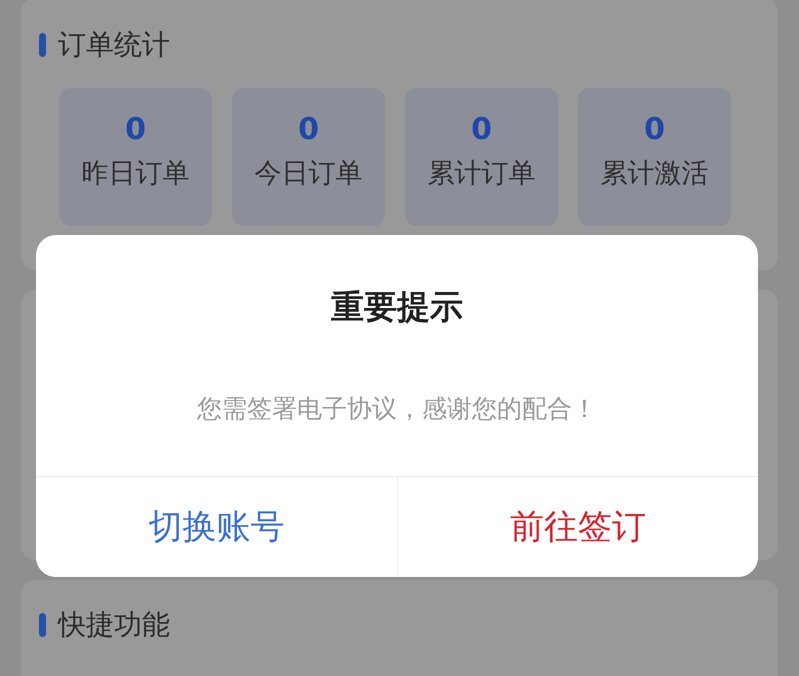 The width and height of the screenshot is (799, 676). I want to click on dialog-title: 重要提示, so click(397, 307).